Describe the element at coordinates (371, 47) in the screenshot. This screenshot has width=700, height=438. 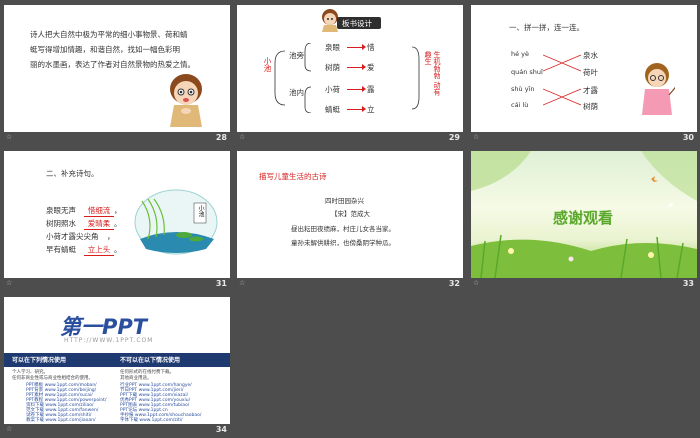
I see `result-1: 惜` at that location.